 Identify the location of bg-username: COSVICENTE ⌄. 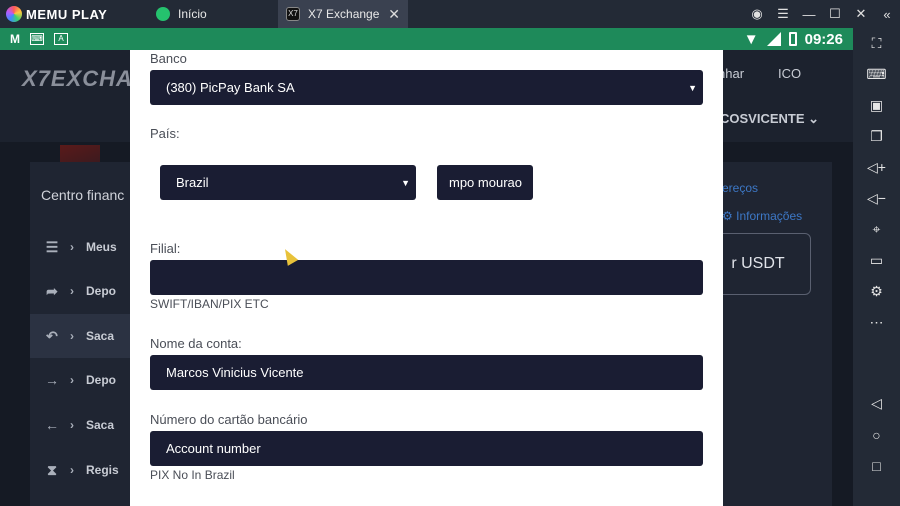
(770, 118).